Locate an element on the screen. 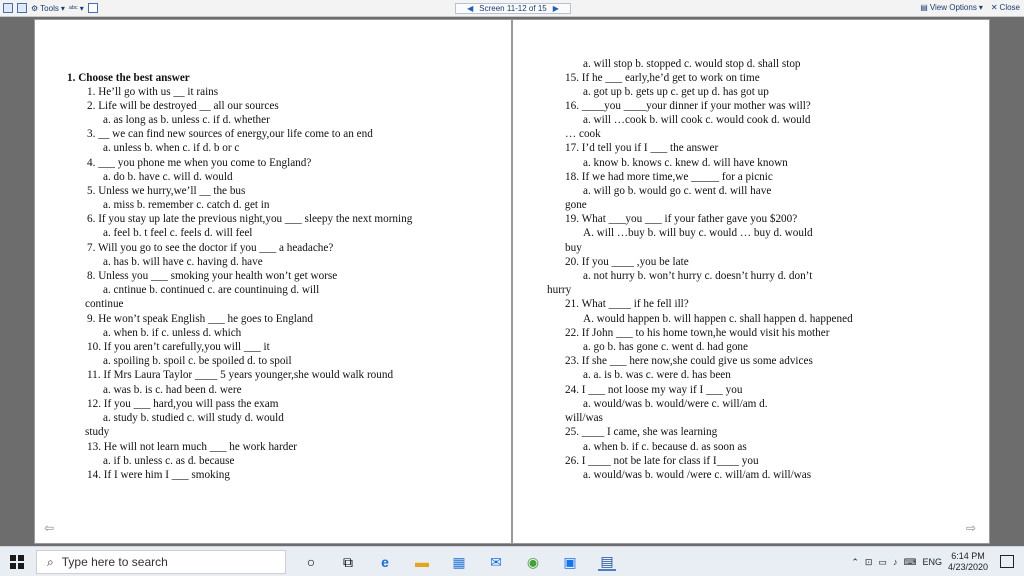  answer-continuation-line: gone is located at coordinates (576, 205).